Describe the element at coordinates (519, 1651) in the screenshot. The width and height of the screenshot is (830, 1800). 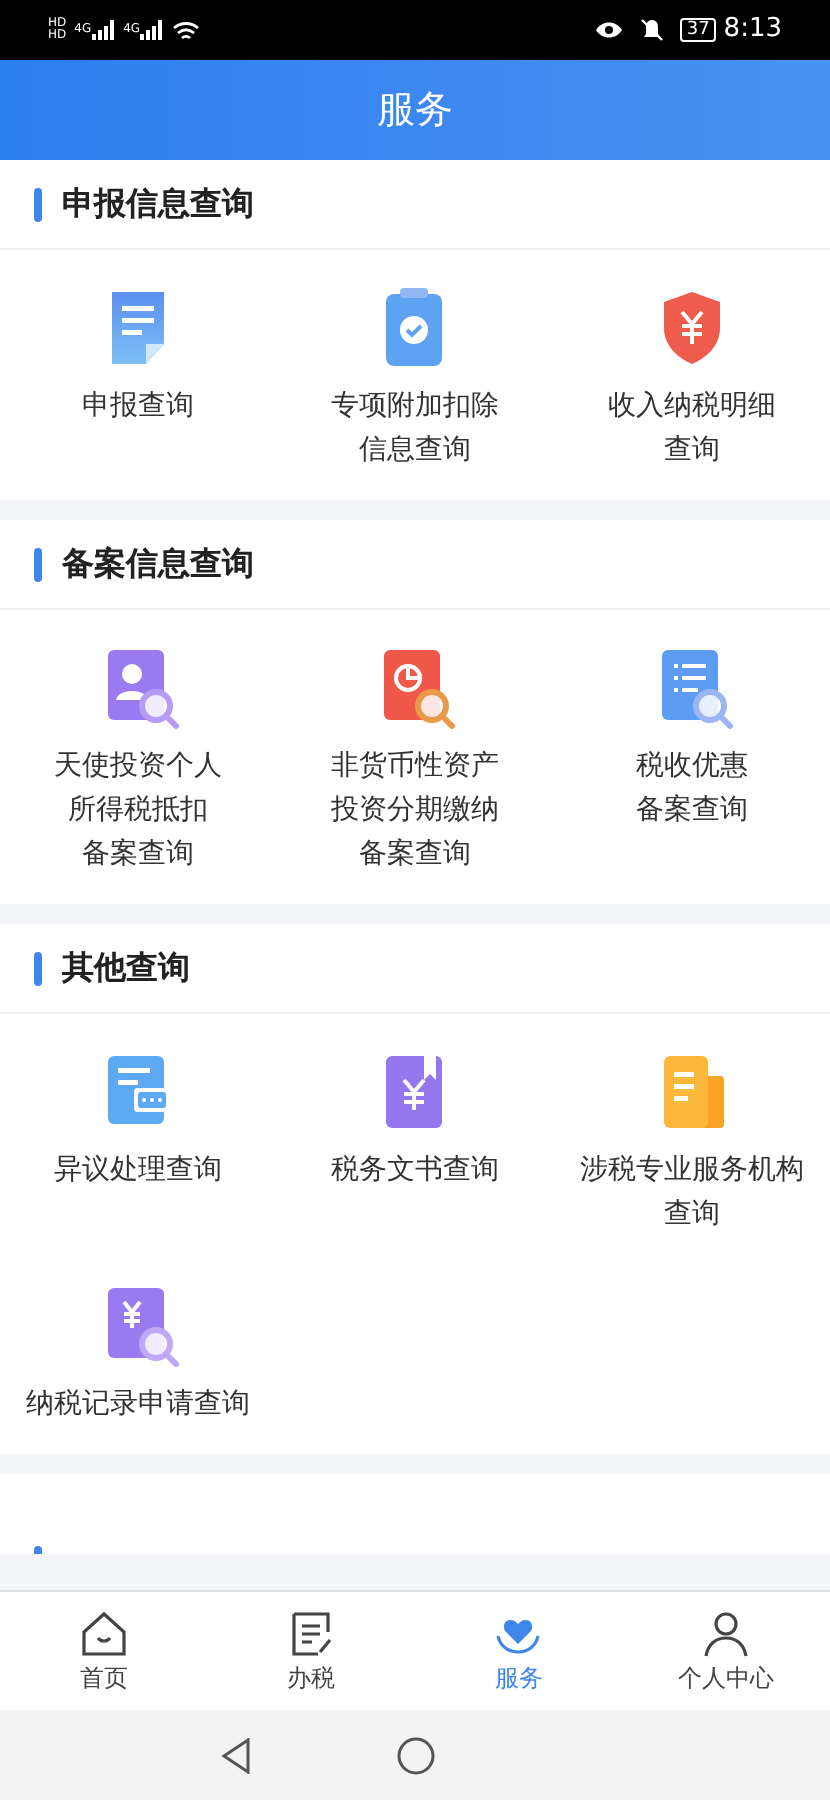
I see `tab: 服务` at that location.